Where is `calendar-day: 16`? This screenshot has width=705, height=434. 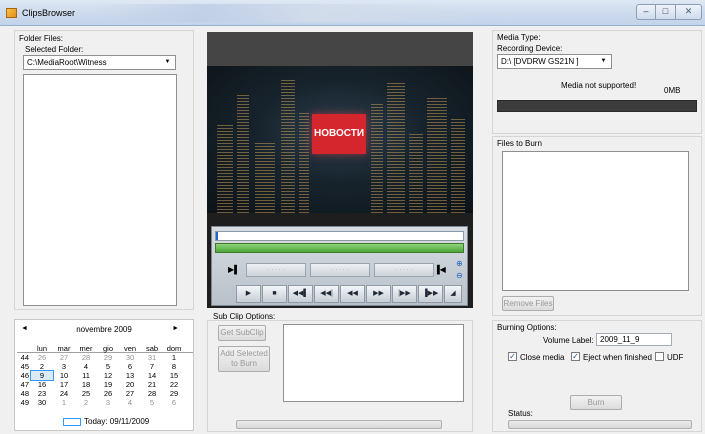 calendar-day: 16 is located at coordinates (42, 384).